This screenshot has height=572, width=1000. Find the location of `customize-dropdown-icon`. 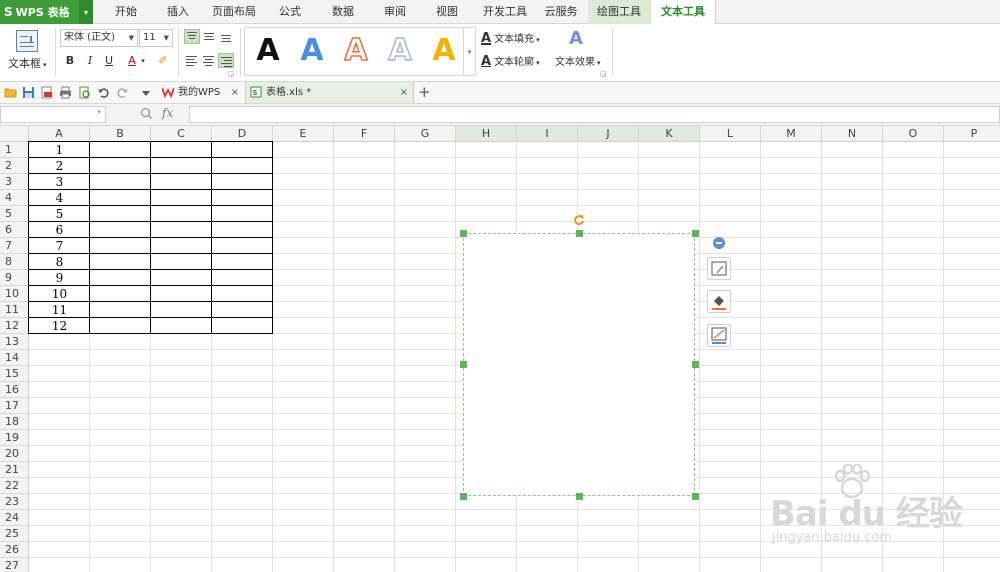

customize-dropdown-icon is located at coordinates (146, 93).